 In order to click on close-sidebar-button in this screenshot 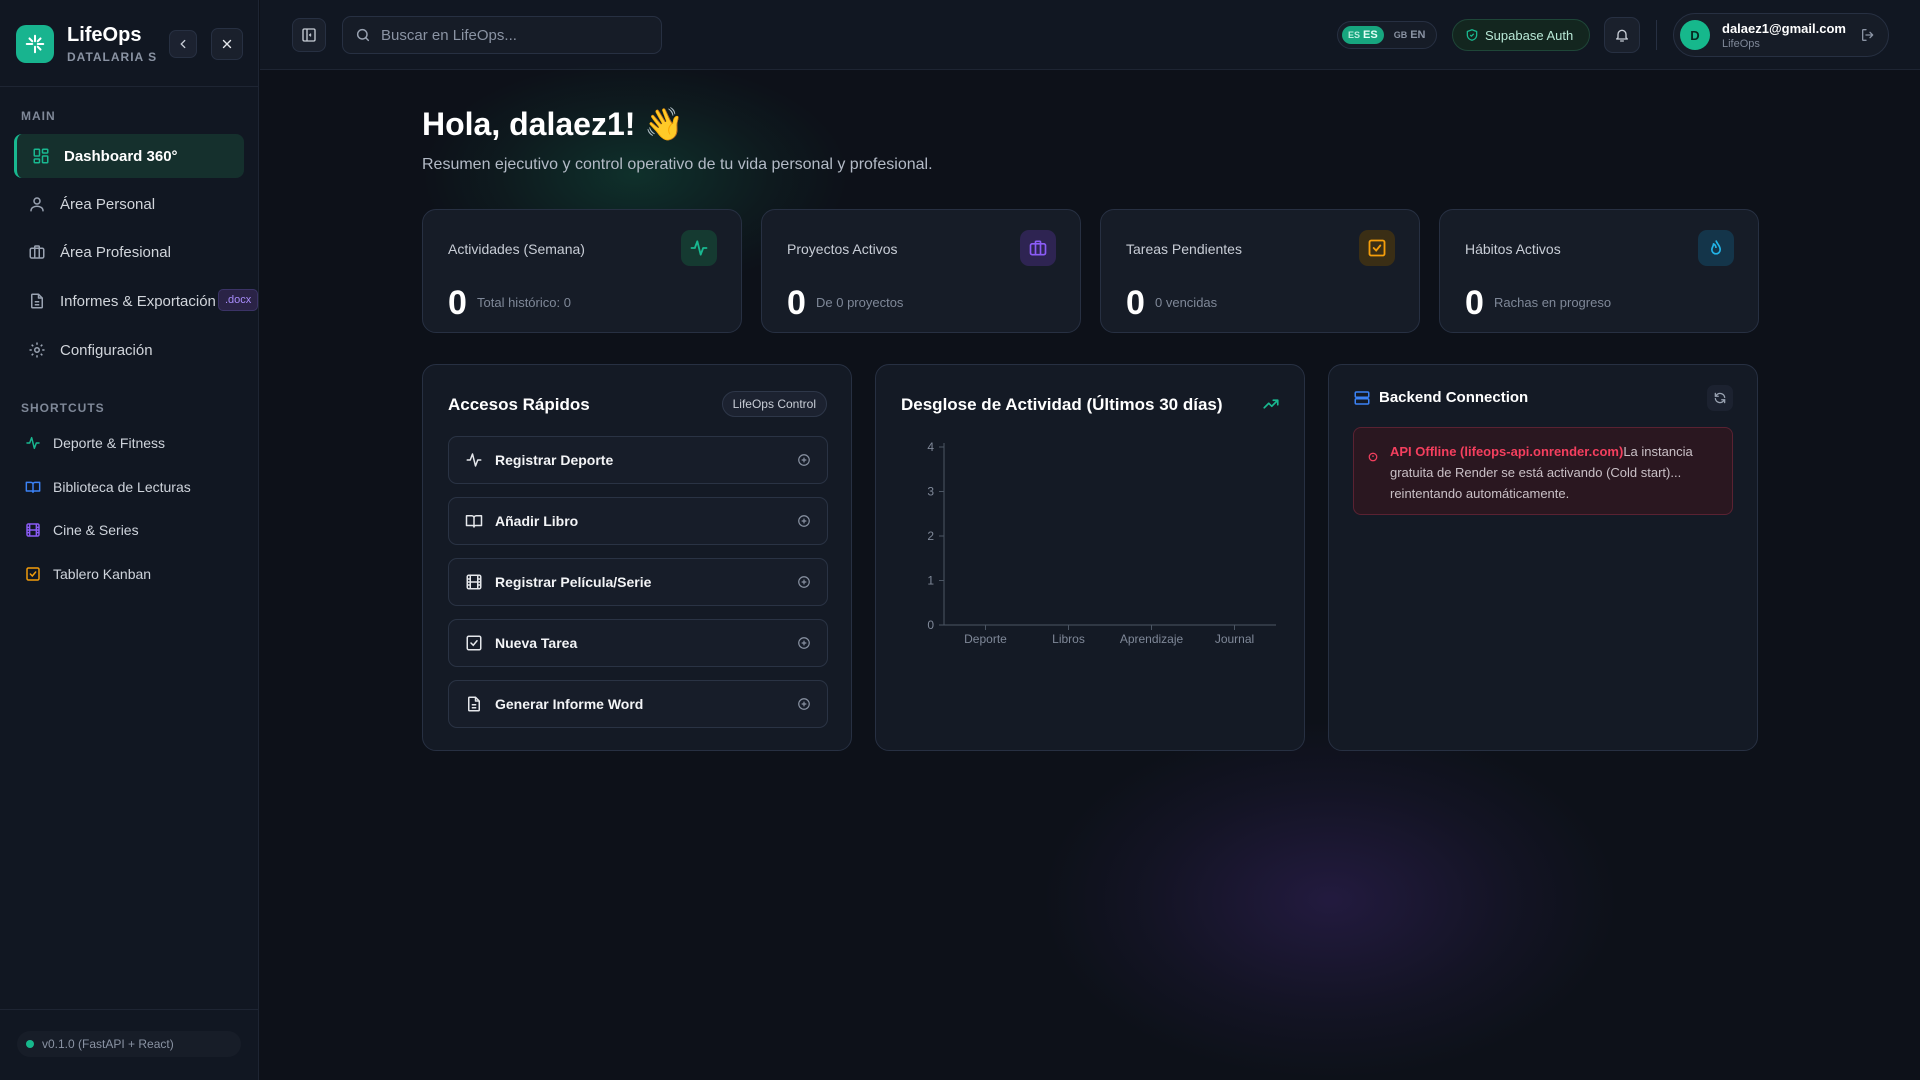, I will do `click(227, 44)`.